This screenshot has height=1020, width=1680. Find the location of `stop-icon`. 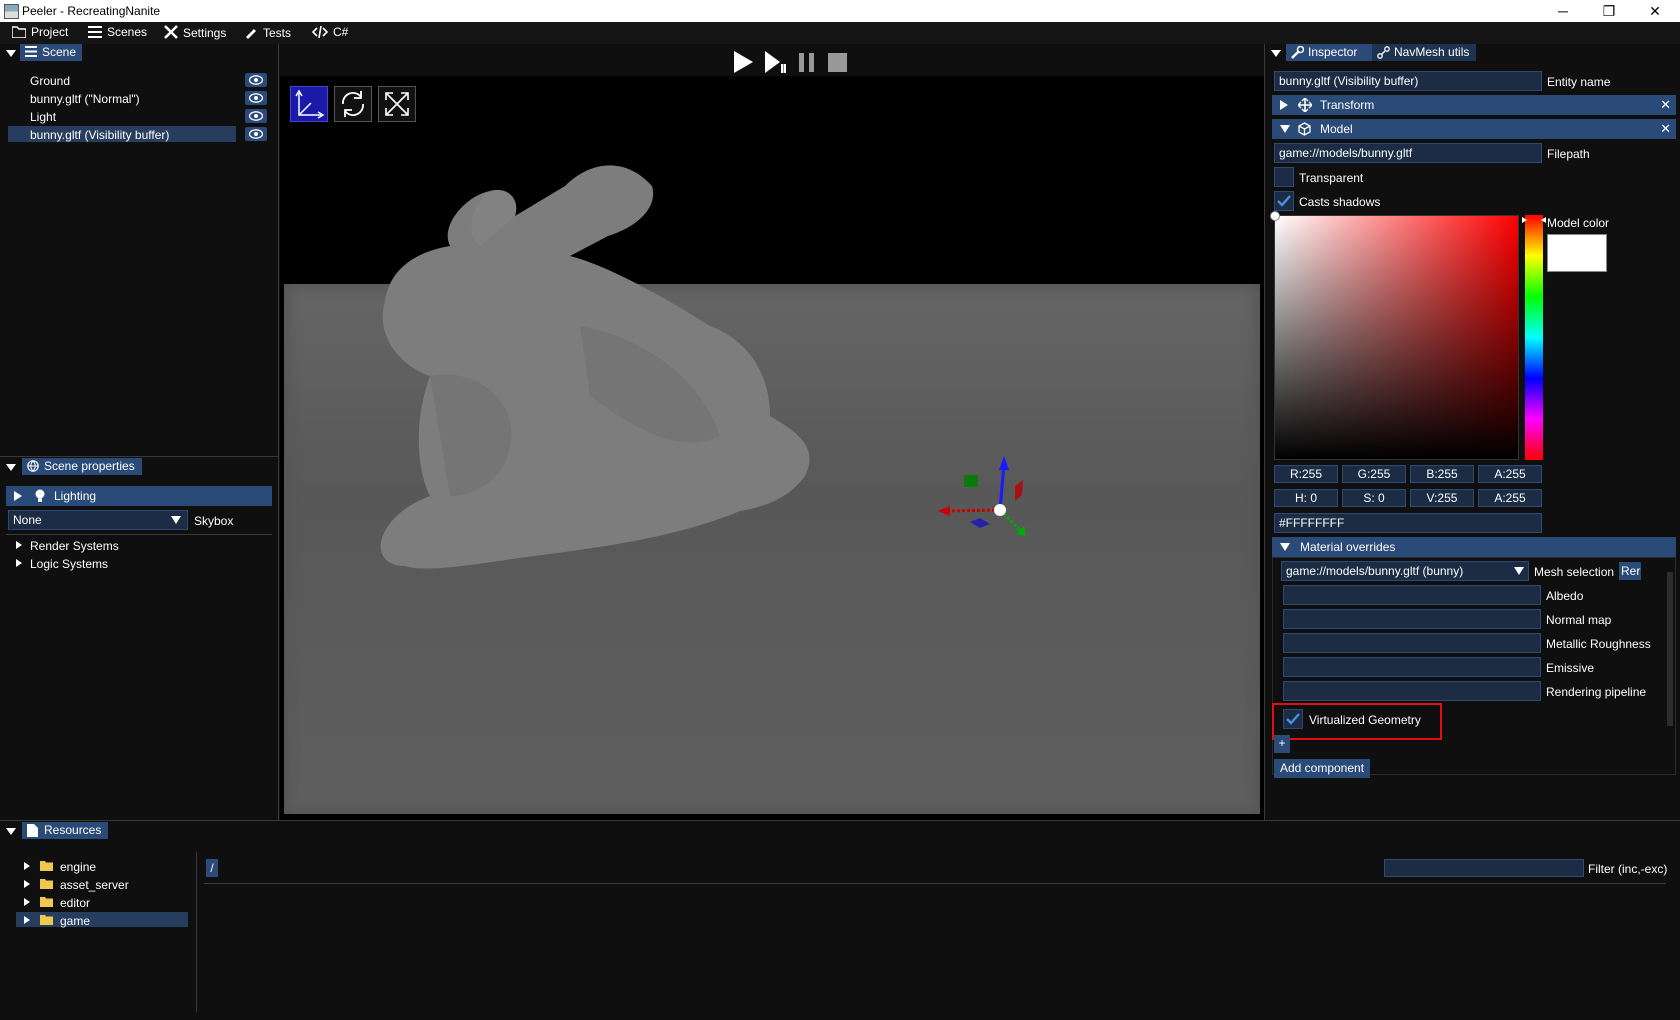

stop-icon is located at coordinates (838, 62).